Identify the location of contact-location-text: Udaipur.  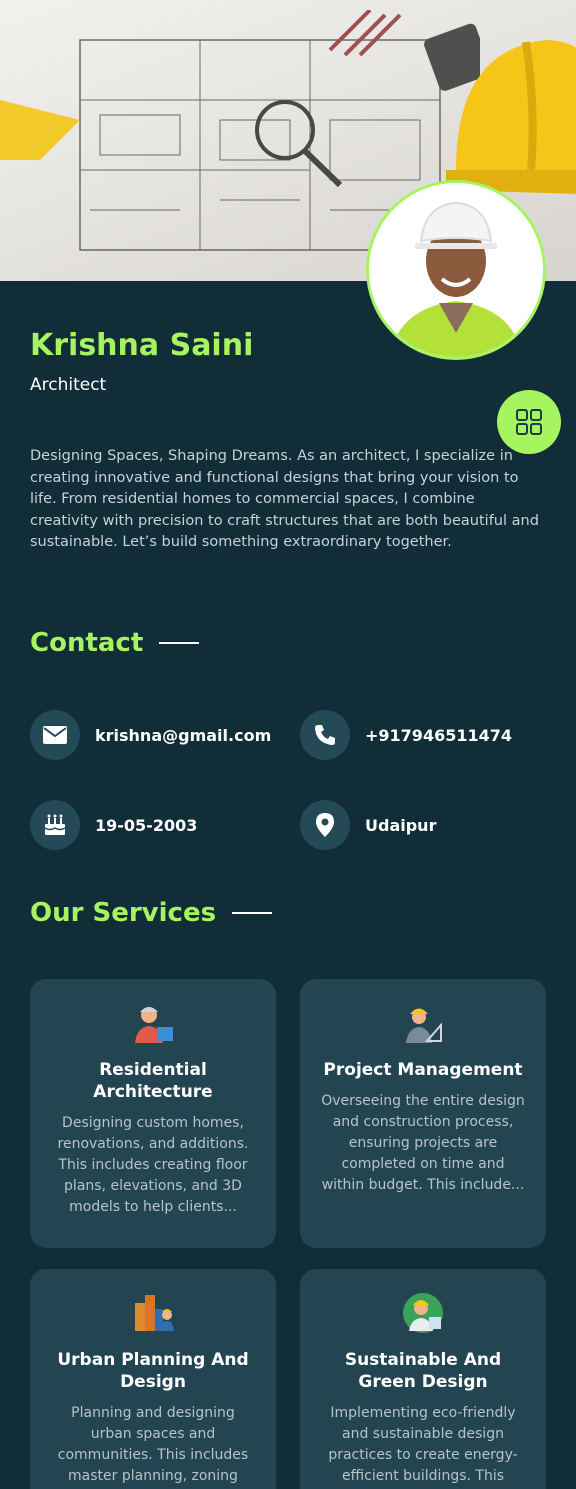
(401, 825).